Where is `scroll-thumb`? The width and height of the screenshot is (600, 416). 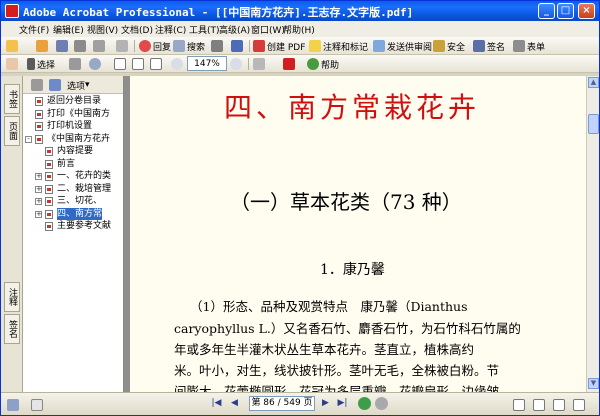 scroll-thumb is located at coordinates (593, 124).